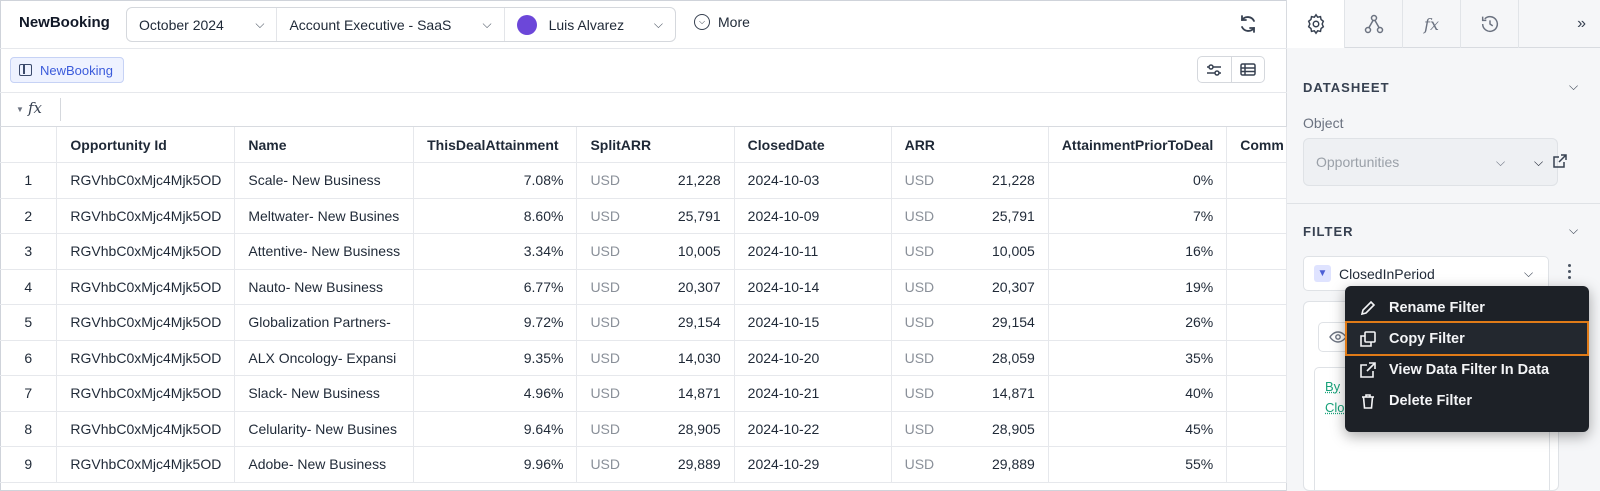  I want to click on menu-item-view-data-filter: View Data Filter In Data, so click(1467, 369).